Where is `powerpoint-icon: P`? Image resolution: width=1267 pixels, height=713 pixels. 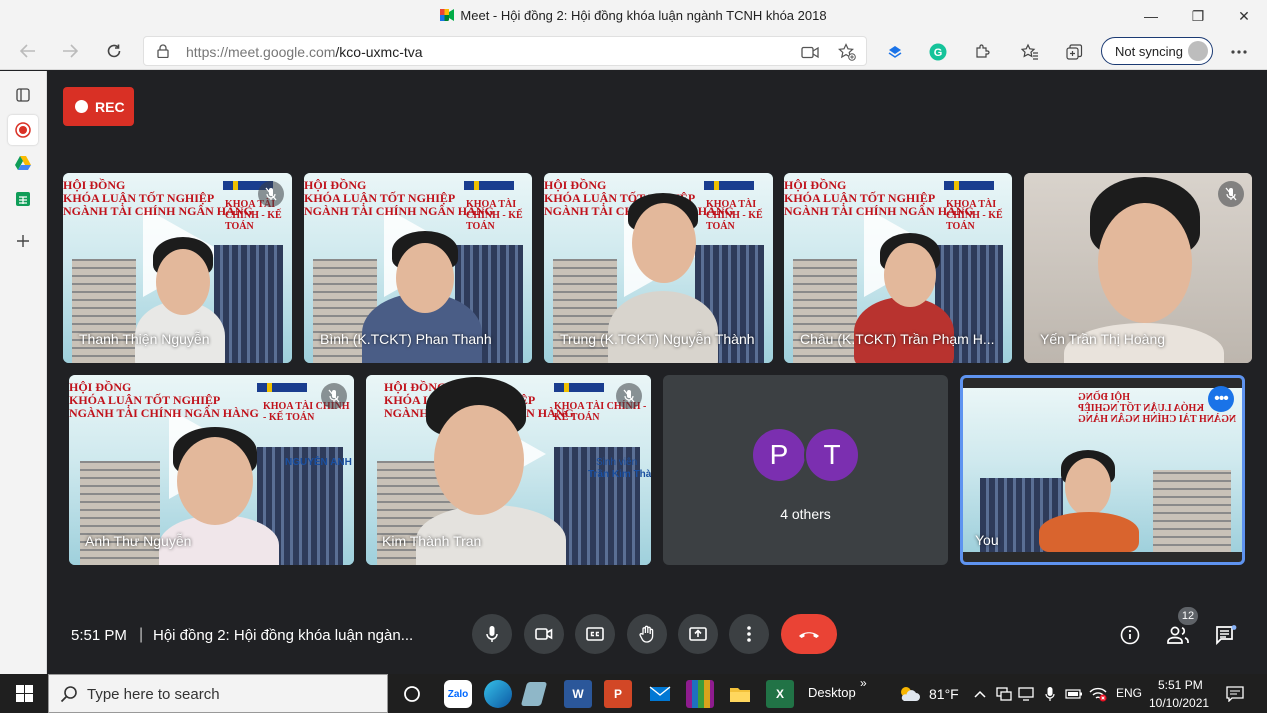
powerpoint-icon: P is located at coordinates (618, 694).